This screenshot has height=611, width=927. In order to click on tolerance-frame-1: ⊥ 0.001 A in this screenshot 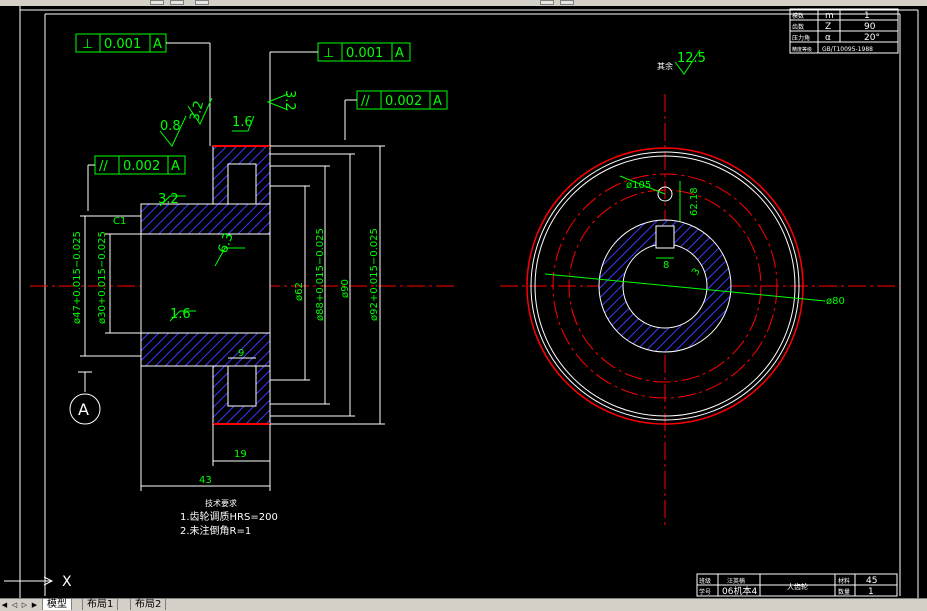, I will do `click(143, 89)`.